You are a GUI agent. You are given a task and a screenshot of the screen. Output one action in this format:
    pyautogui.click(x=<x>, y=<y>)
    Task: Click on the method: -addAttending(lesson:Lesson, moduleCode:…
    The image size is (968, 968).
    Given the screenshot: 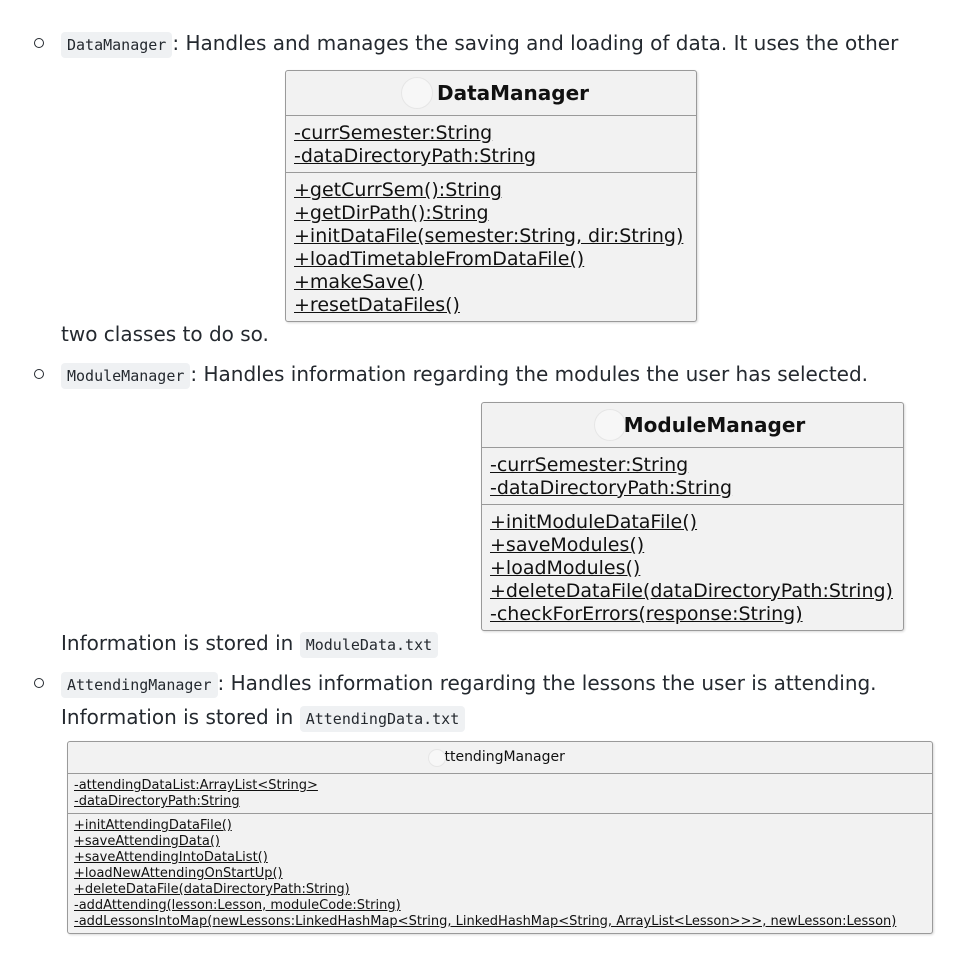 What is the action you would take?
    pyautogui.click(x=237, y=905)
    